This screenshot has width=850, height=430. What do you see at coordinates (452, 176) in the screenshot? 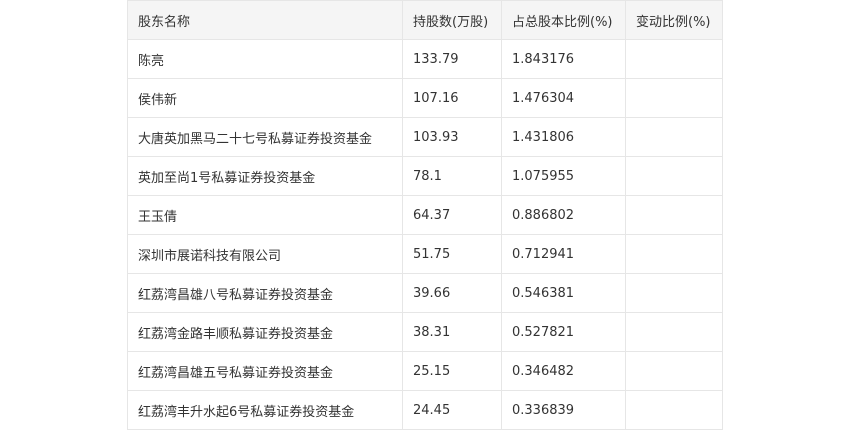
I see `cell-shares-held: 78.1` at bounding box center [452, 176].